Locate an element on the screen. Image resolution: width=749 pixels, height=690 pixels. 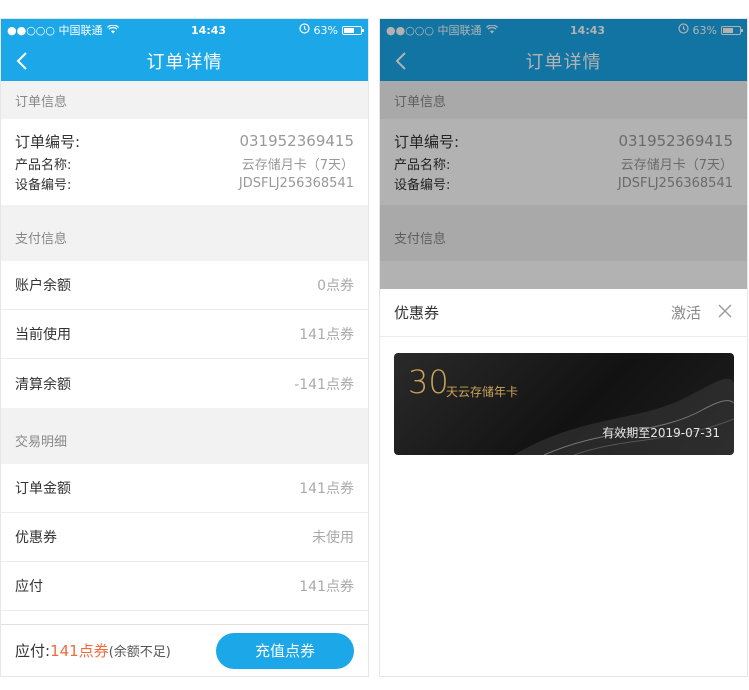
payable-summary: 应付:141点券(余额不足) is located at coordinates (93, 650).